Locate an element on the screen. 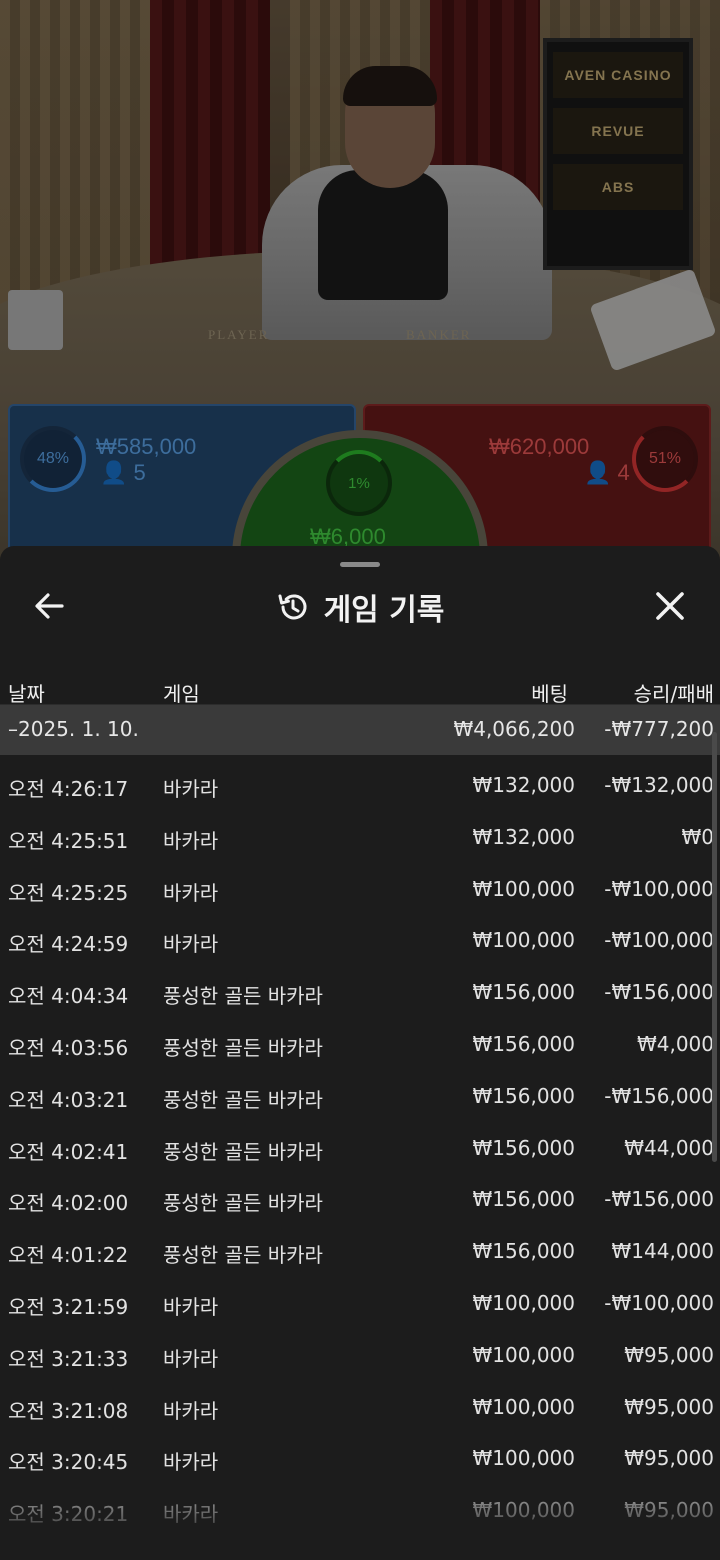 This screenshot has width=720, height=1560. row-result: ₩4,000 is located at coordinates (675, 1043).